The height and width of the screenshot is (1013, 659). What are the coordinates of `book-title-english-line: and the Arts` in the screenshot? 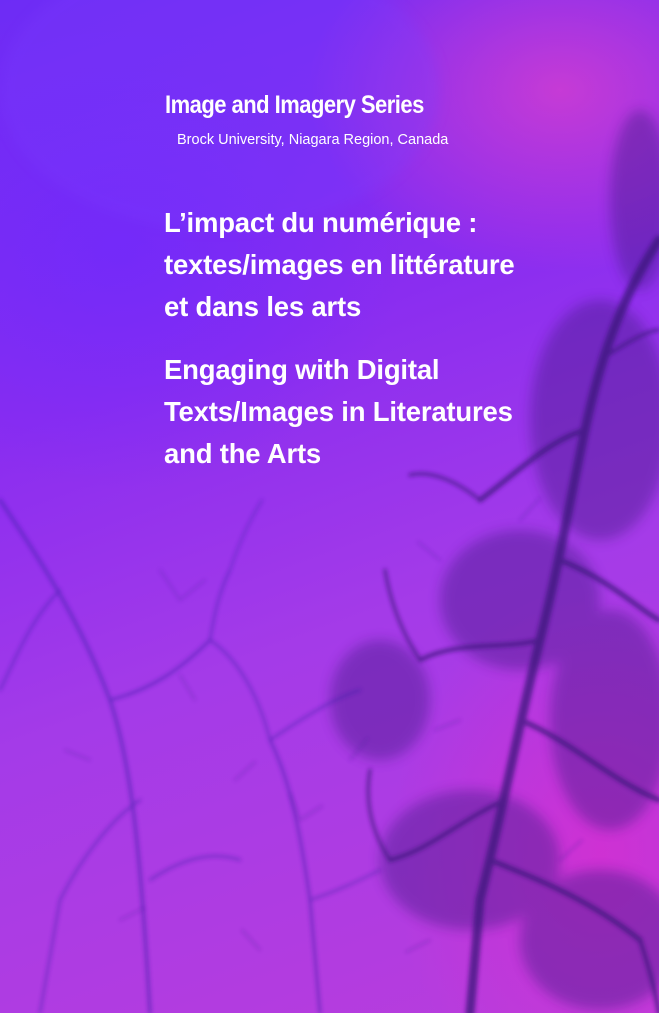 It's located at (243, 453).